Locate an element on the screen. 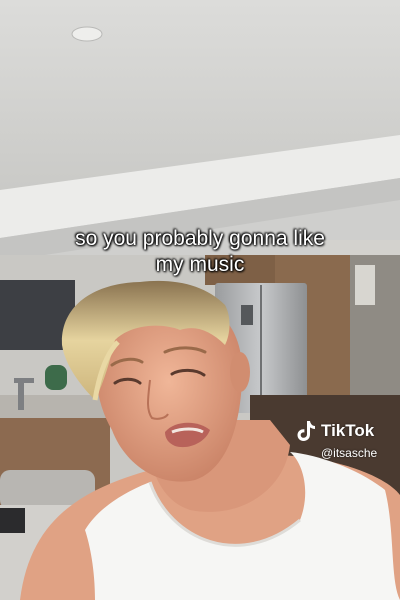 This screenshot has height=600, width=400. ear is located at coordinates (240, 372).